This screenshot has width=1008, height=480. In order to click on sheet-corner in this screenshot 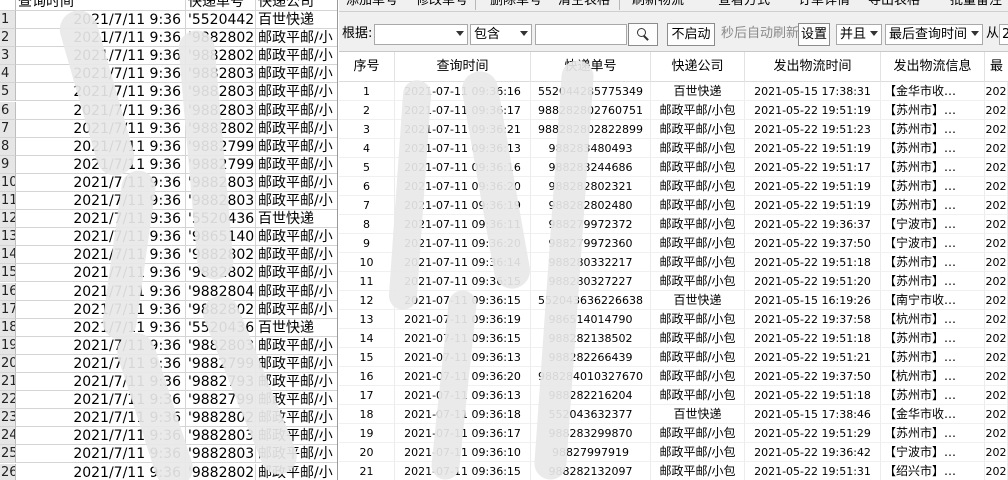, I will do `click(8, 5)`.